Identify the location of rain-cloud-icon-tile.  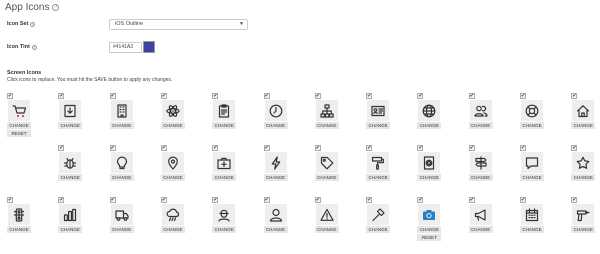
(172, 214).